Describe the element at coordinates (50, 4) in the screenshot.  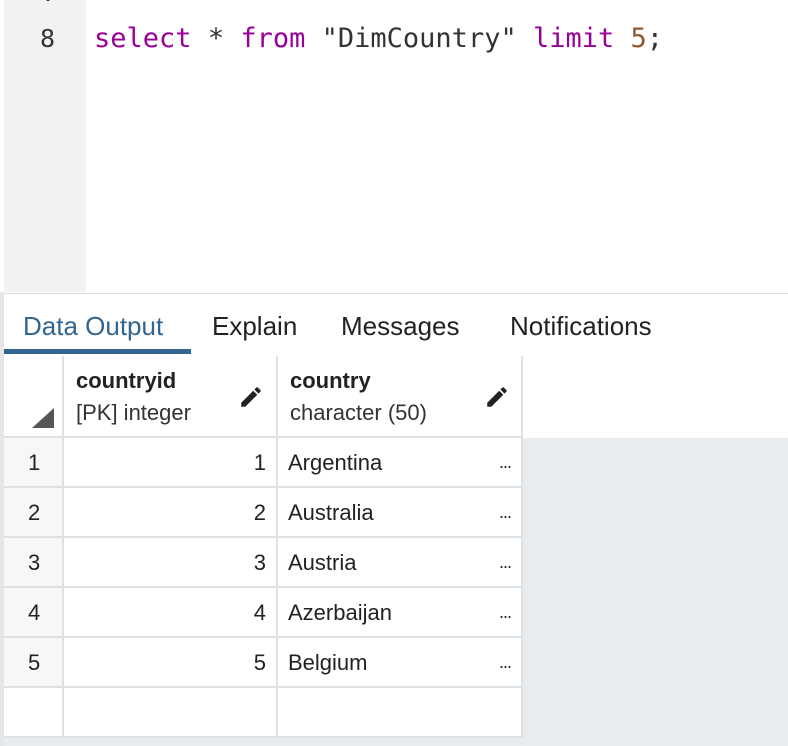
I see `line-number: 7` at that location.